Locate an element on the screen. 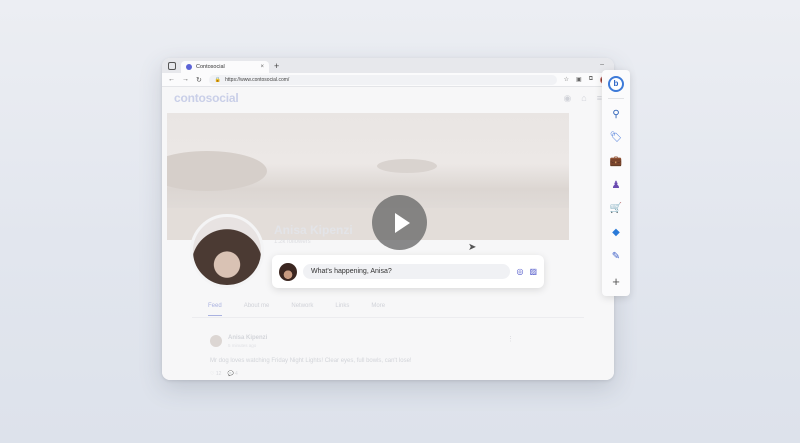 Image resolution: width=800 pixels, height=443 pixels. like-count: ♡ 12 is located at coordinates (215, 374).